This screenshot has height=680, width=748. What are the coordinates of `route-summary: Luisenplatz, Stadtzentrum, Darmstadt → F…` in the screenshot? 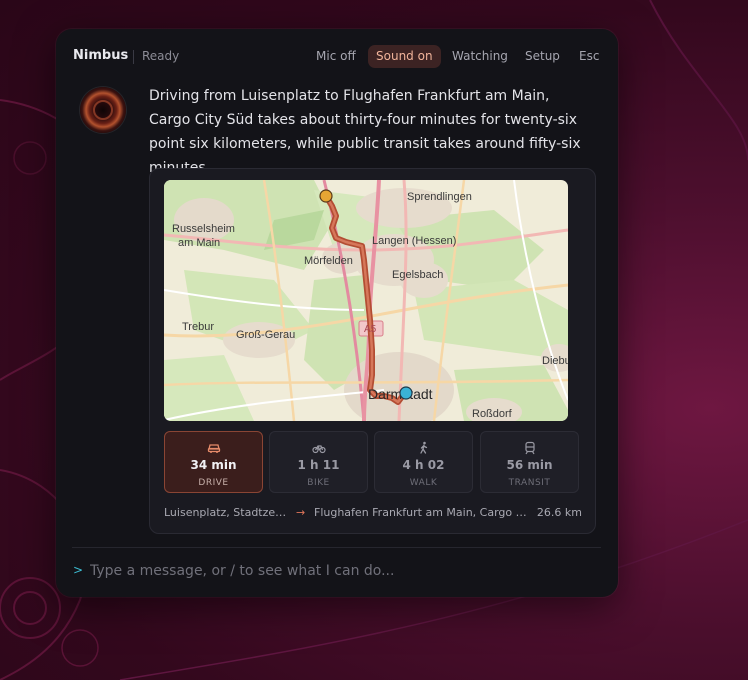 It's located at (373, 514).